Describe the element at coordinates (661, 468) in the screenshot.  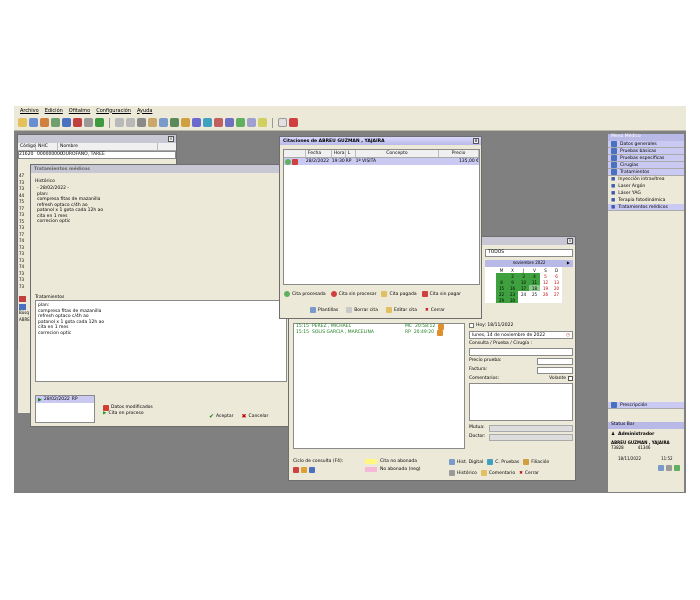
I see `monitor-icon` at that location.